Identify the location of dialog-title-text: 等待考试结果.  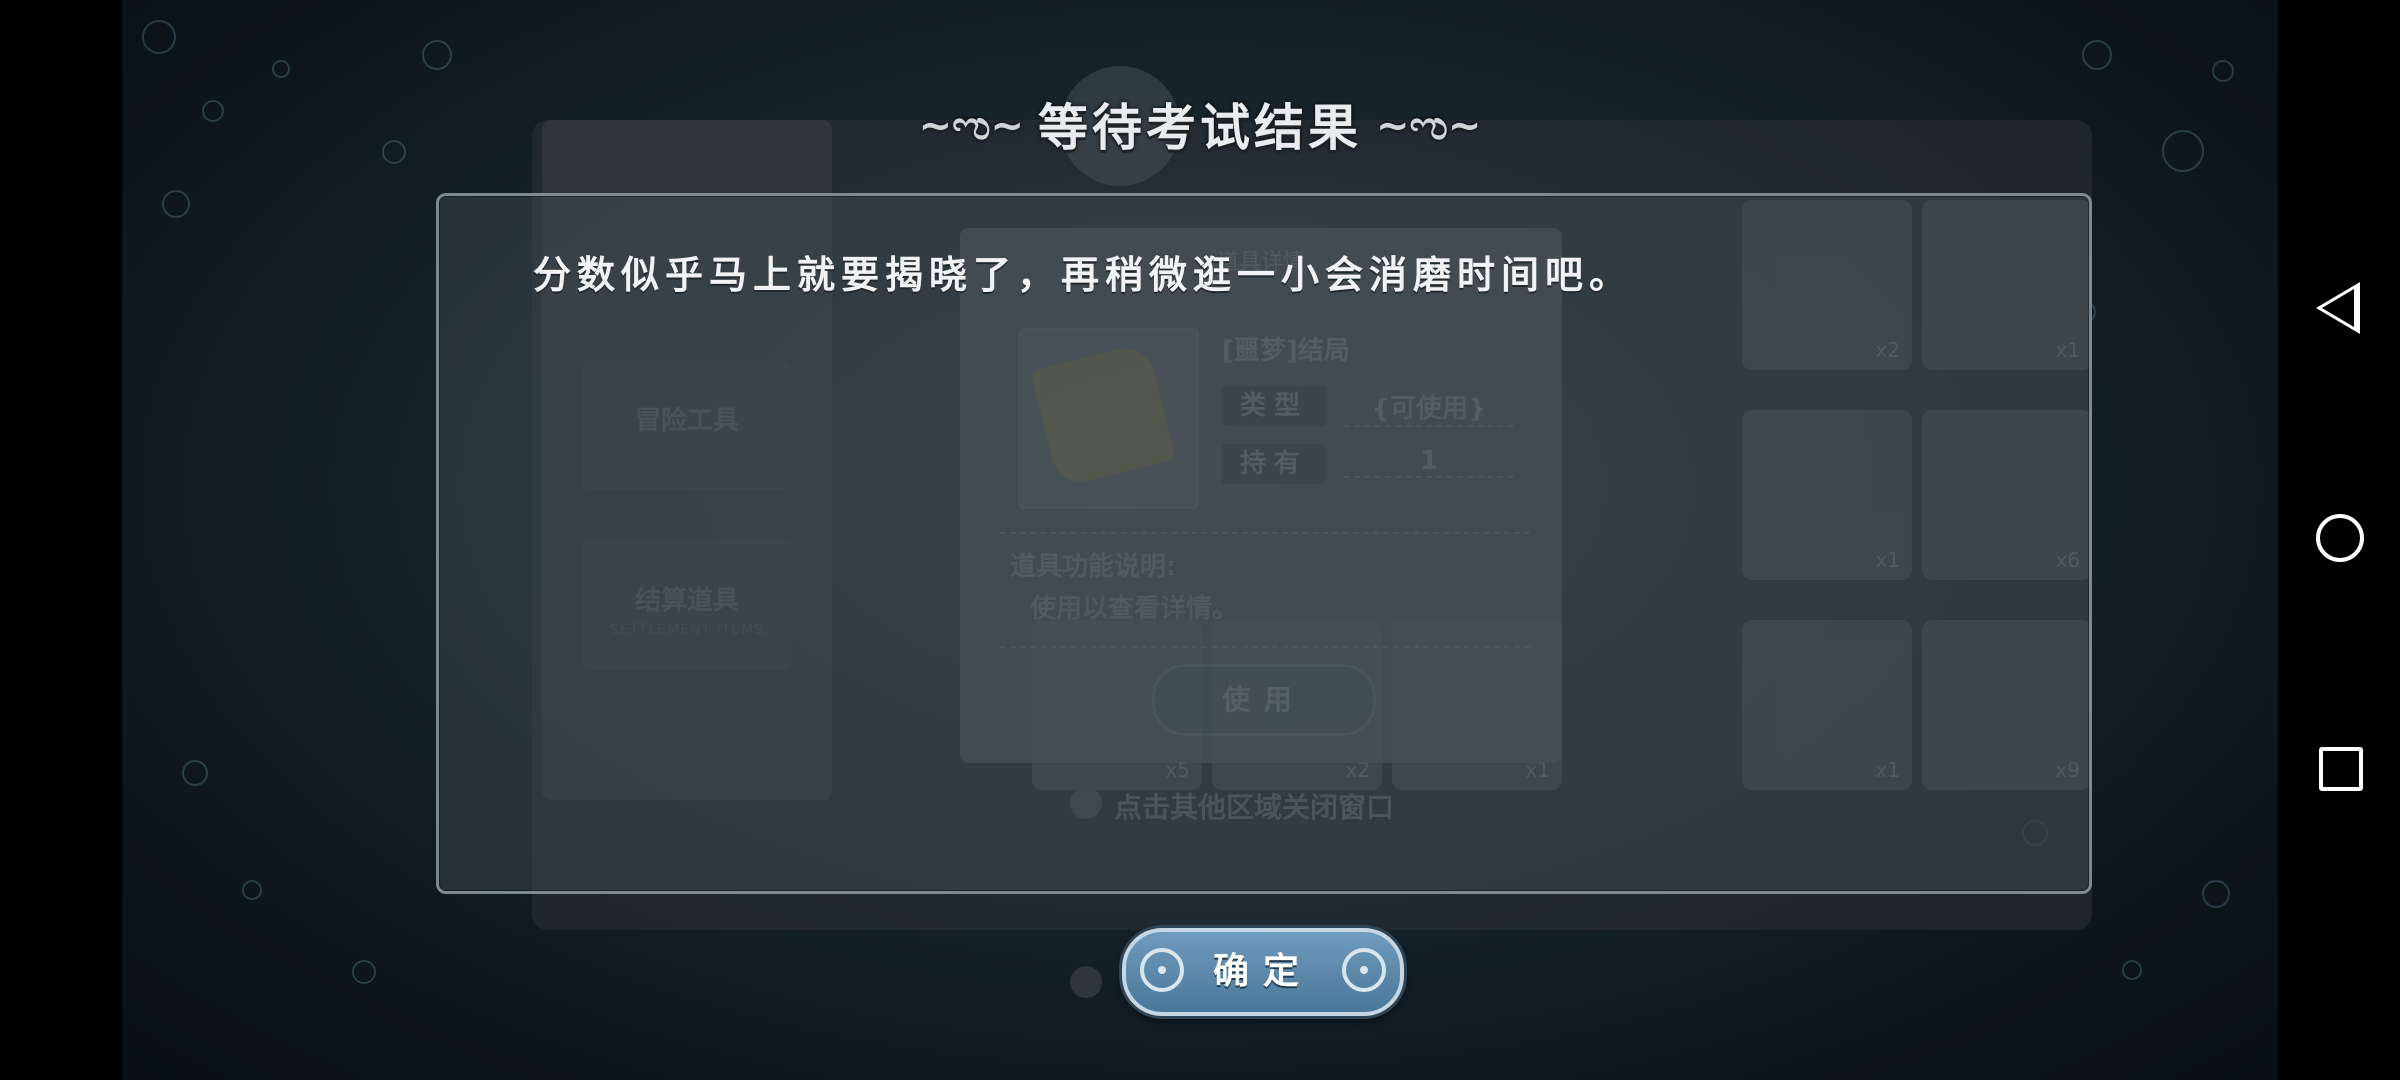
(1200, 128).